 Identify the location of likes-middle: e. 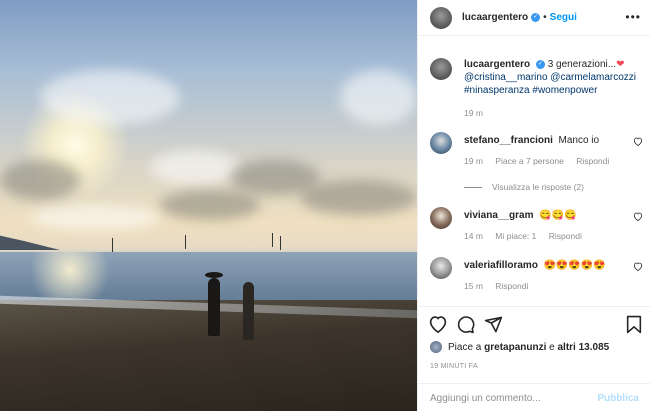
(552, 347).